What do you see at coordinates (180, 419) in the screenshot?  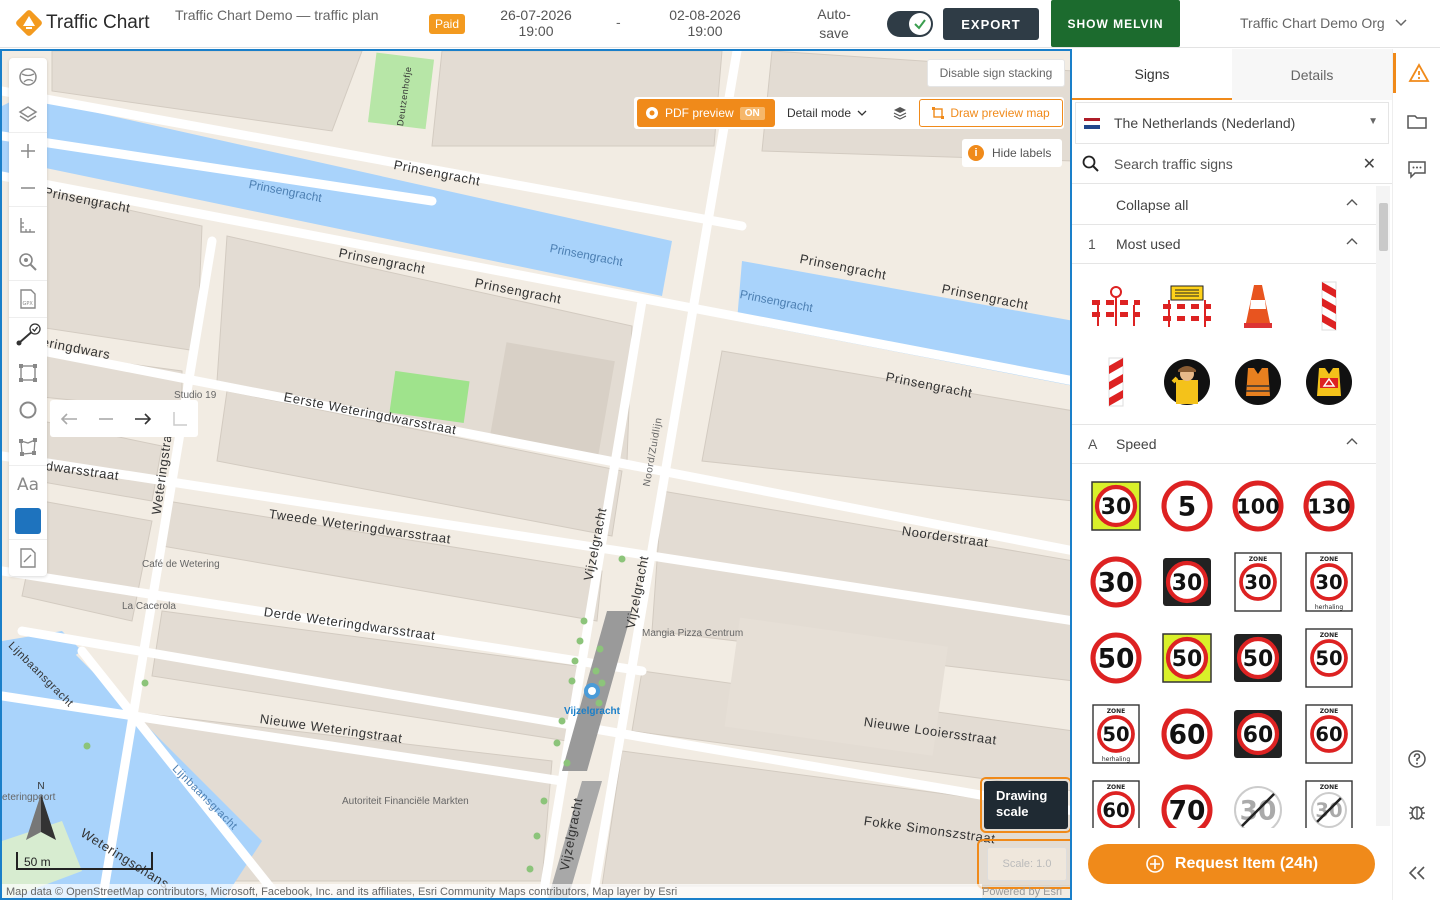 I see `ruler-icon` at bounding box center [180, 419].